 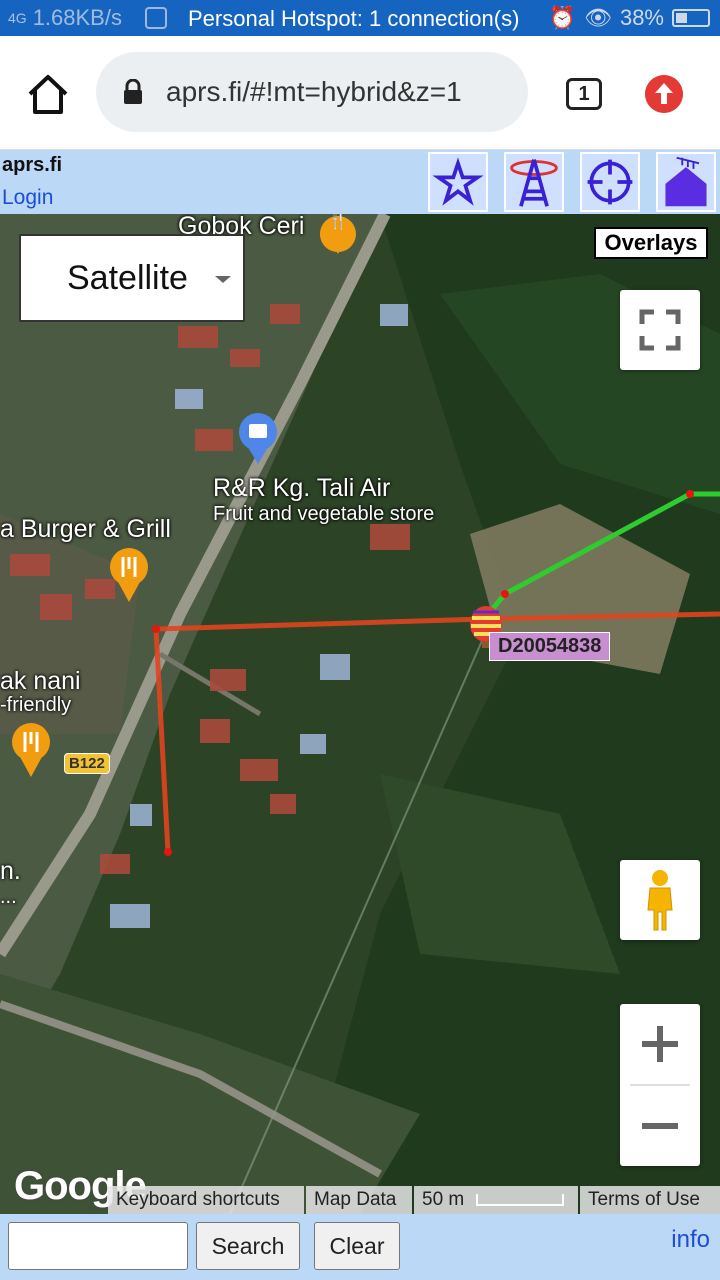 I want to click on pegman-icon, so click(x=660, y=900).